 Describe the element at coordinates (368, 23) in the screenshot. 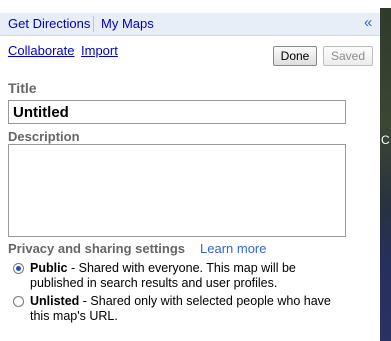

I see `collapse-panel-icon: «` at that location.